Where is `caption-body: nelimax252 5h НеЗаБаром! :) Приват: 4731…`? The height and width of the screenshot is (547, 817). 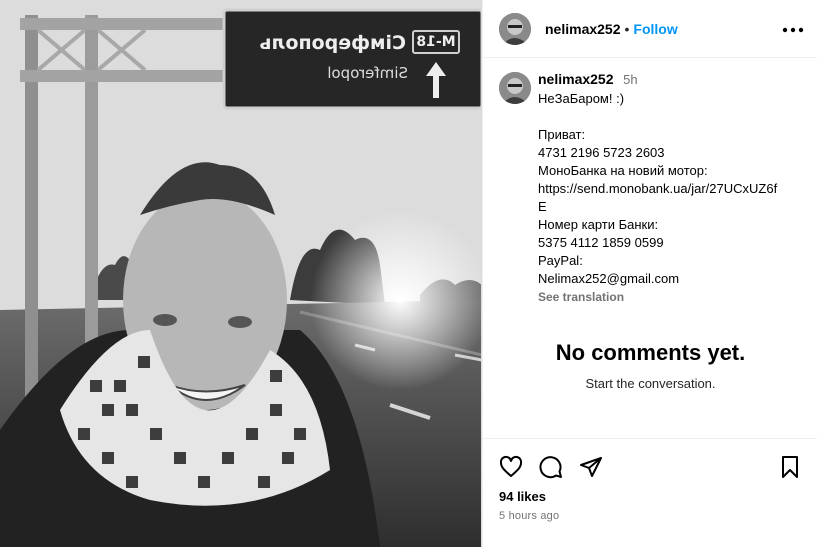 caption-body: nelimax252 5h НеЗаБаром! :) Приват: 4731… is located at coordinates (658, 188).